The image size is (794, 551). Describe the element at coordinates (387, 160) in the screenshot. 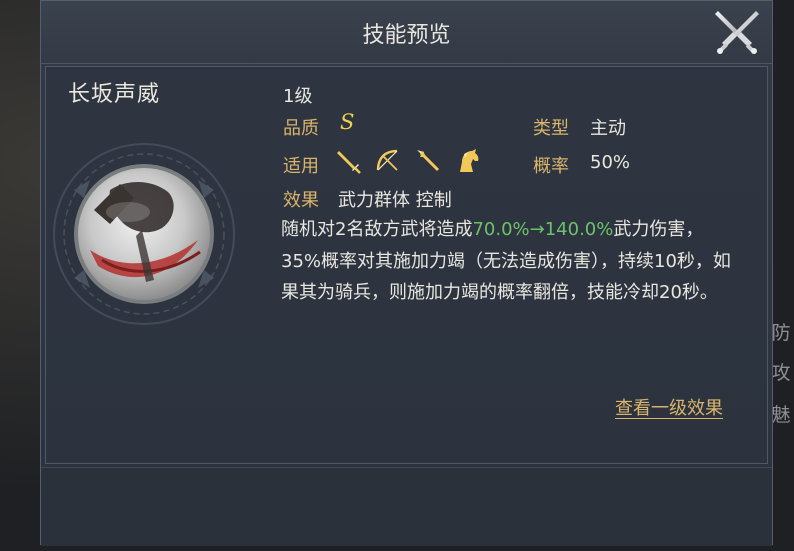

I see `bow-icon` at that location.